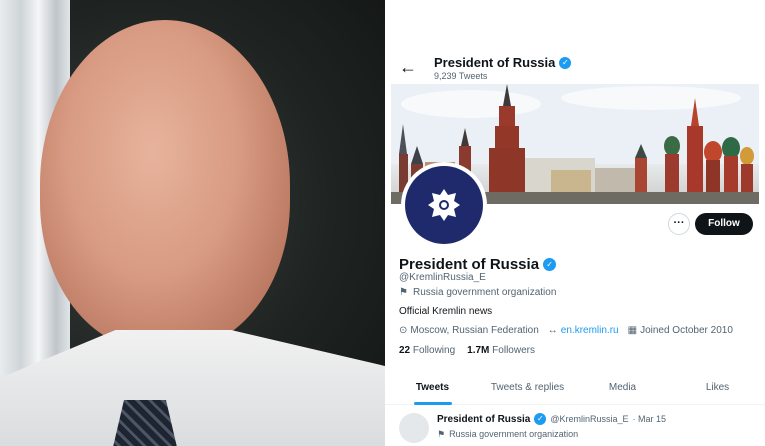  Describe the element at coordinates (403, 330) in the screenshot. I see `location-pin-icon: ⊙` at that location.